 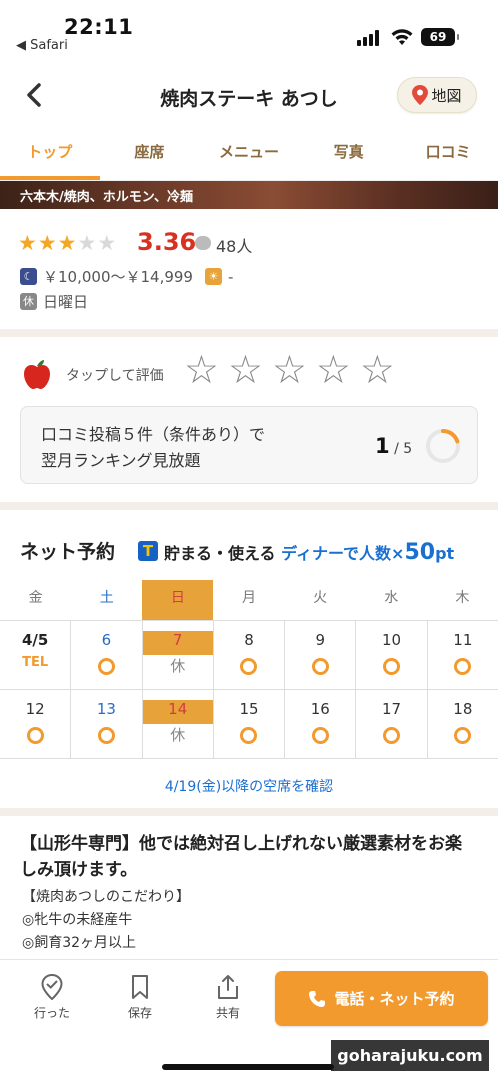 I want to click on rate-star-5-icon: ☆, so click(x=377, y=371).